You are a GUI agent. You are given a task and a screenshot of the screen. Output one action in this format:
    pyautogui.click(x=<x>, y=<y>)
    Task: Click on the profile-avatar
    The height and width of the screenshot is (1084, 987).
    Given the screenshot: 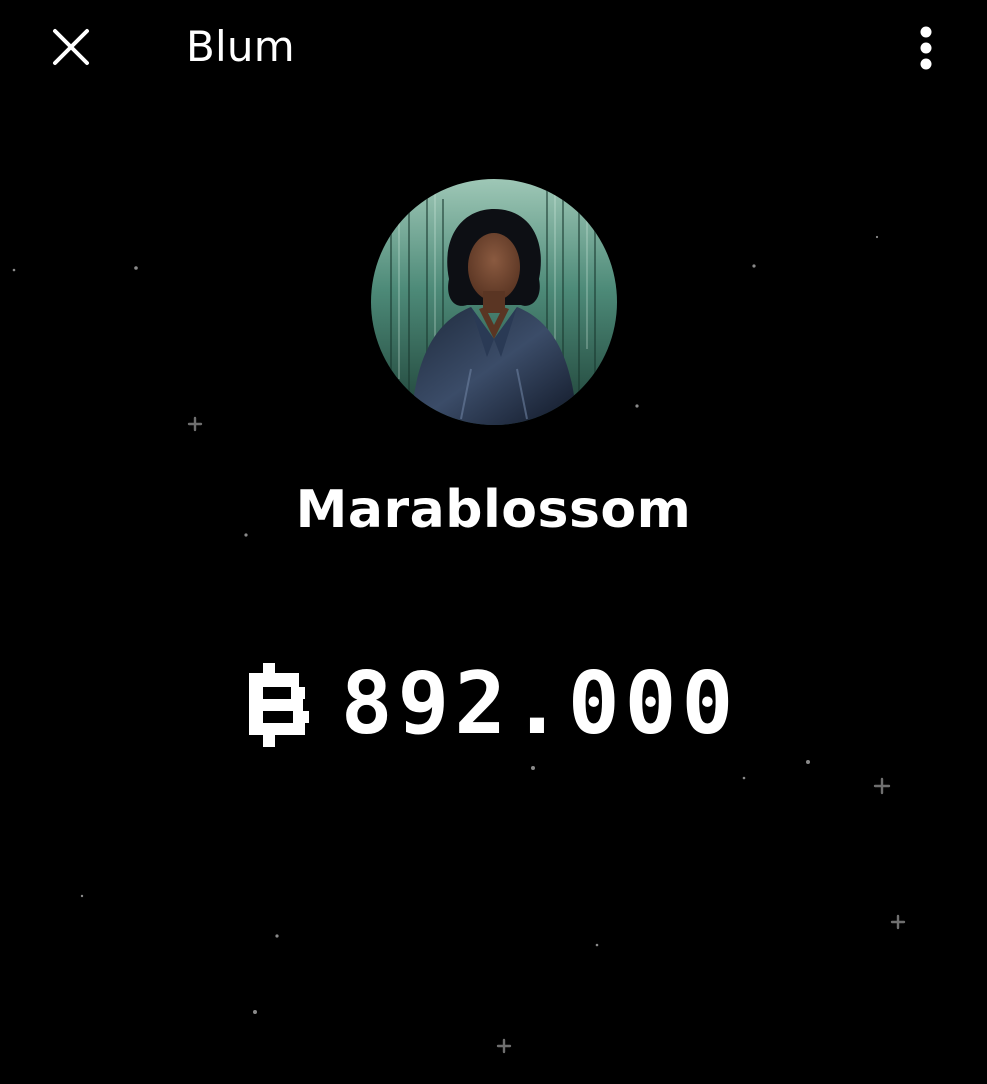 What is the action you would take?
    pyautogui.click(x=494, y=302)
    